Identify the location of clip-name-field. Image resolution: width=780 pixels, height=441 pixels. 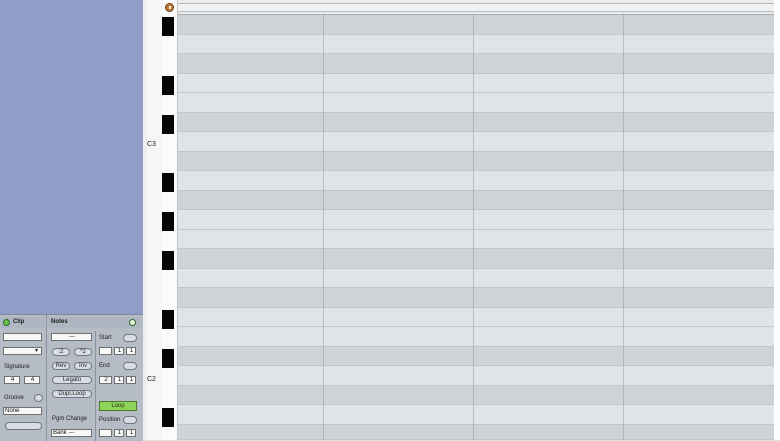
(22, 337).